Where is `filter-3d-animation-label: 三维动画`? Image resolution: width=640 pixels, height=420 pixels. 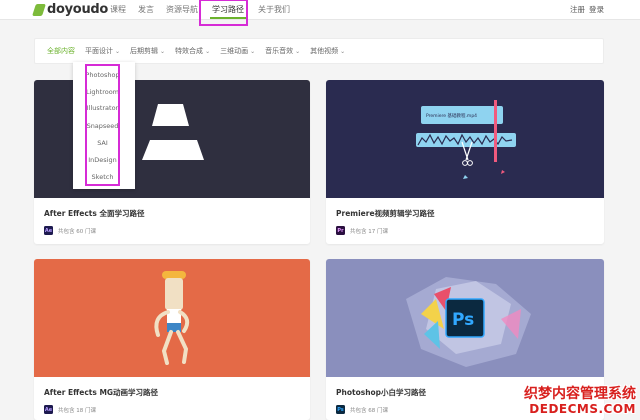 filter-3d-animation-label: 三维动画 is located at coordinates (234, 51).